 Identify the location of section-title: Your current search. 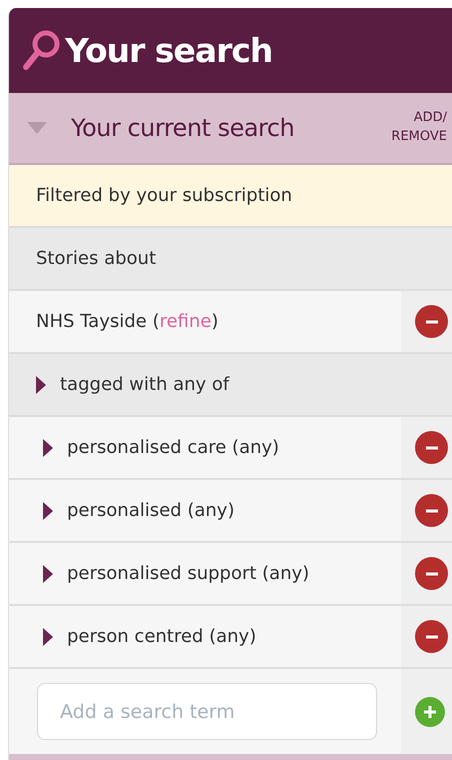
(183, 128).